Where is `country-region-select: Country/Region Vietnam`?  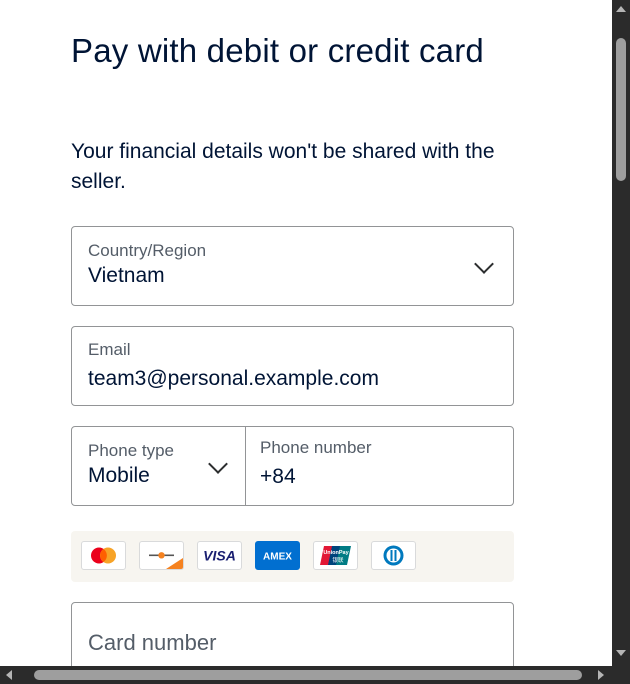 country-region-select: Country/Region Vietnam is located at coordinates (292, 266).